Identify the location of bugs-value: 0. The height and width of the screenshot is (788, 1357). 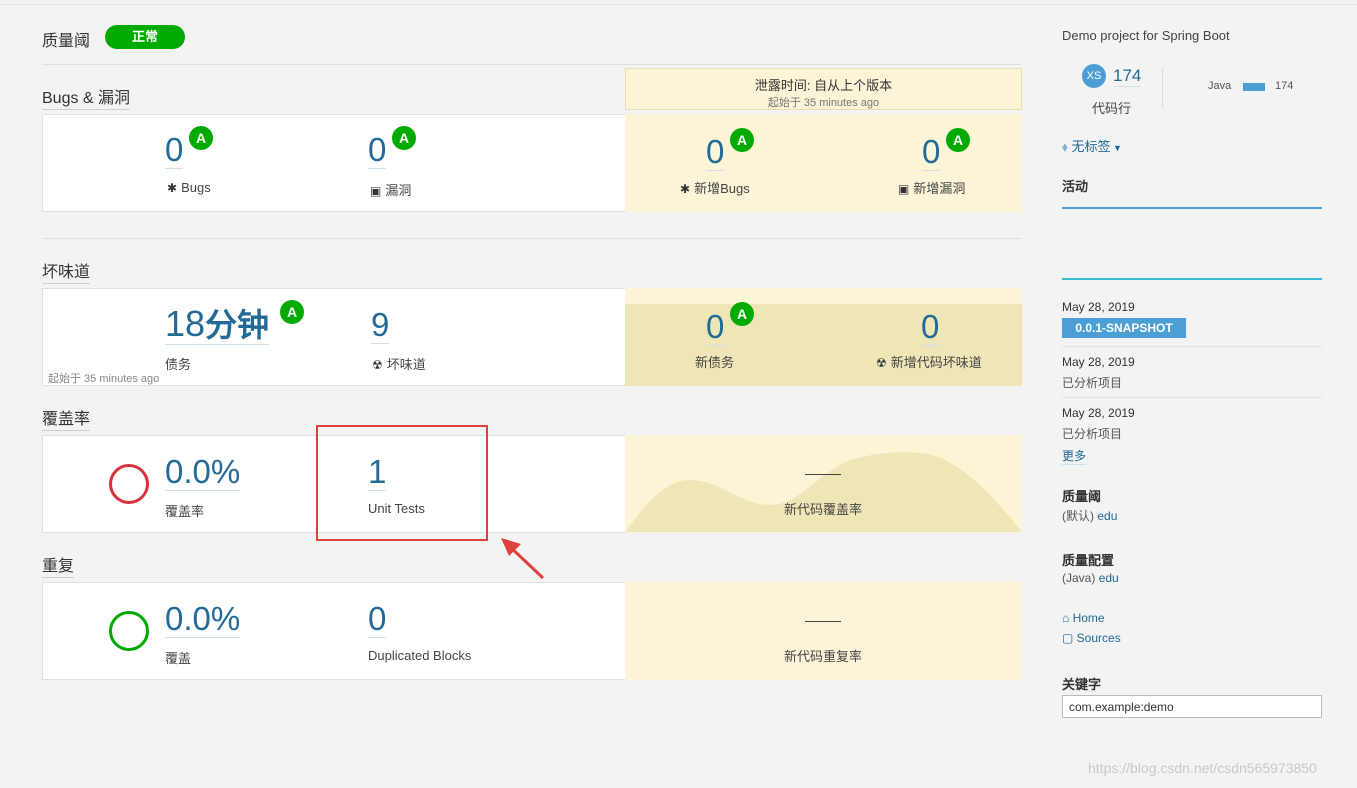
(174, 151).